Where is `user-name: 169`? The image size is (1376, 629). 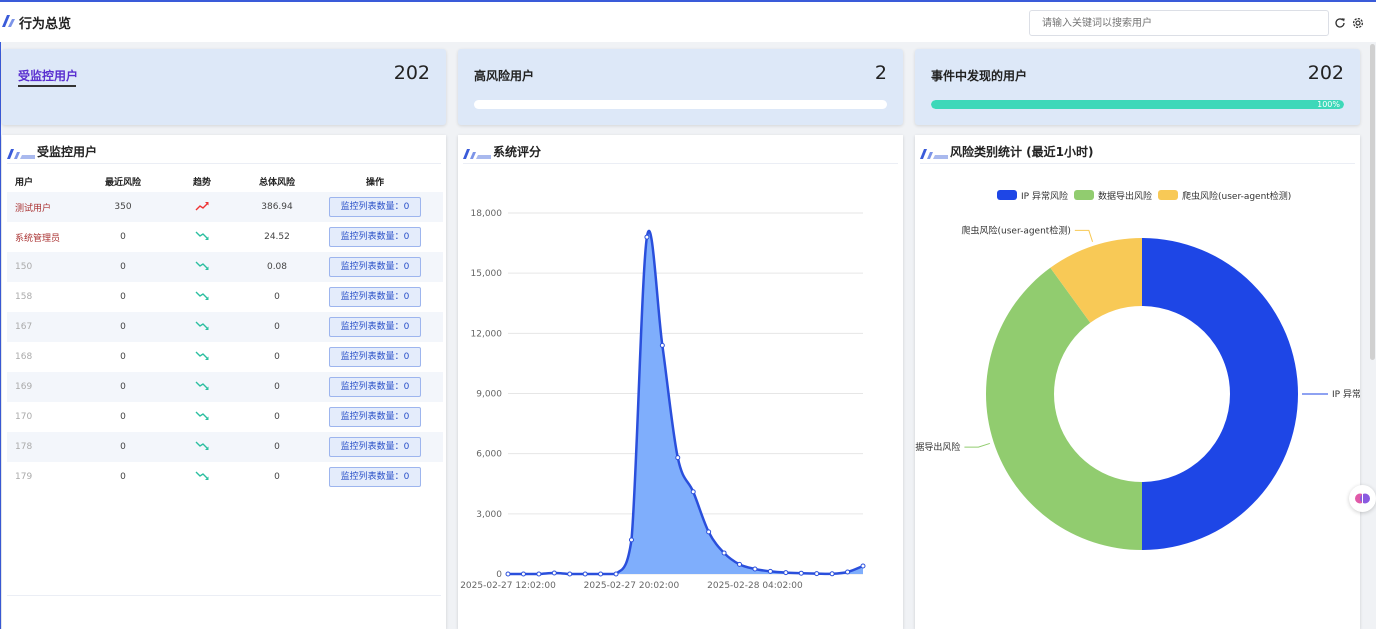
user-name: 169 is located at coordinates (48, 387).